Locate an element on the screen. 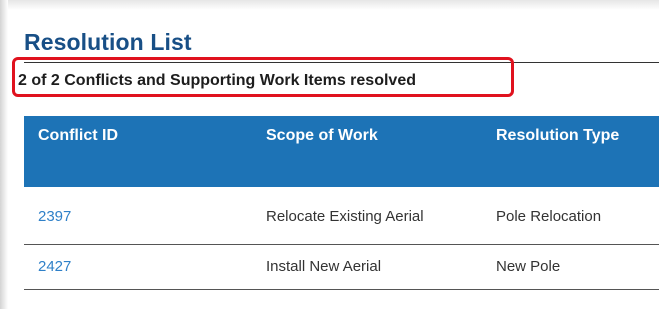 This screenshot has height=309, width=665. conflict-id-link: 2427 is located at coordinates (54, 266).